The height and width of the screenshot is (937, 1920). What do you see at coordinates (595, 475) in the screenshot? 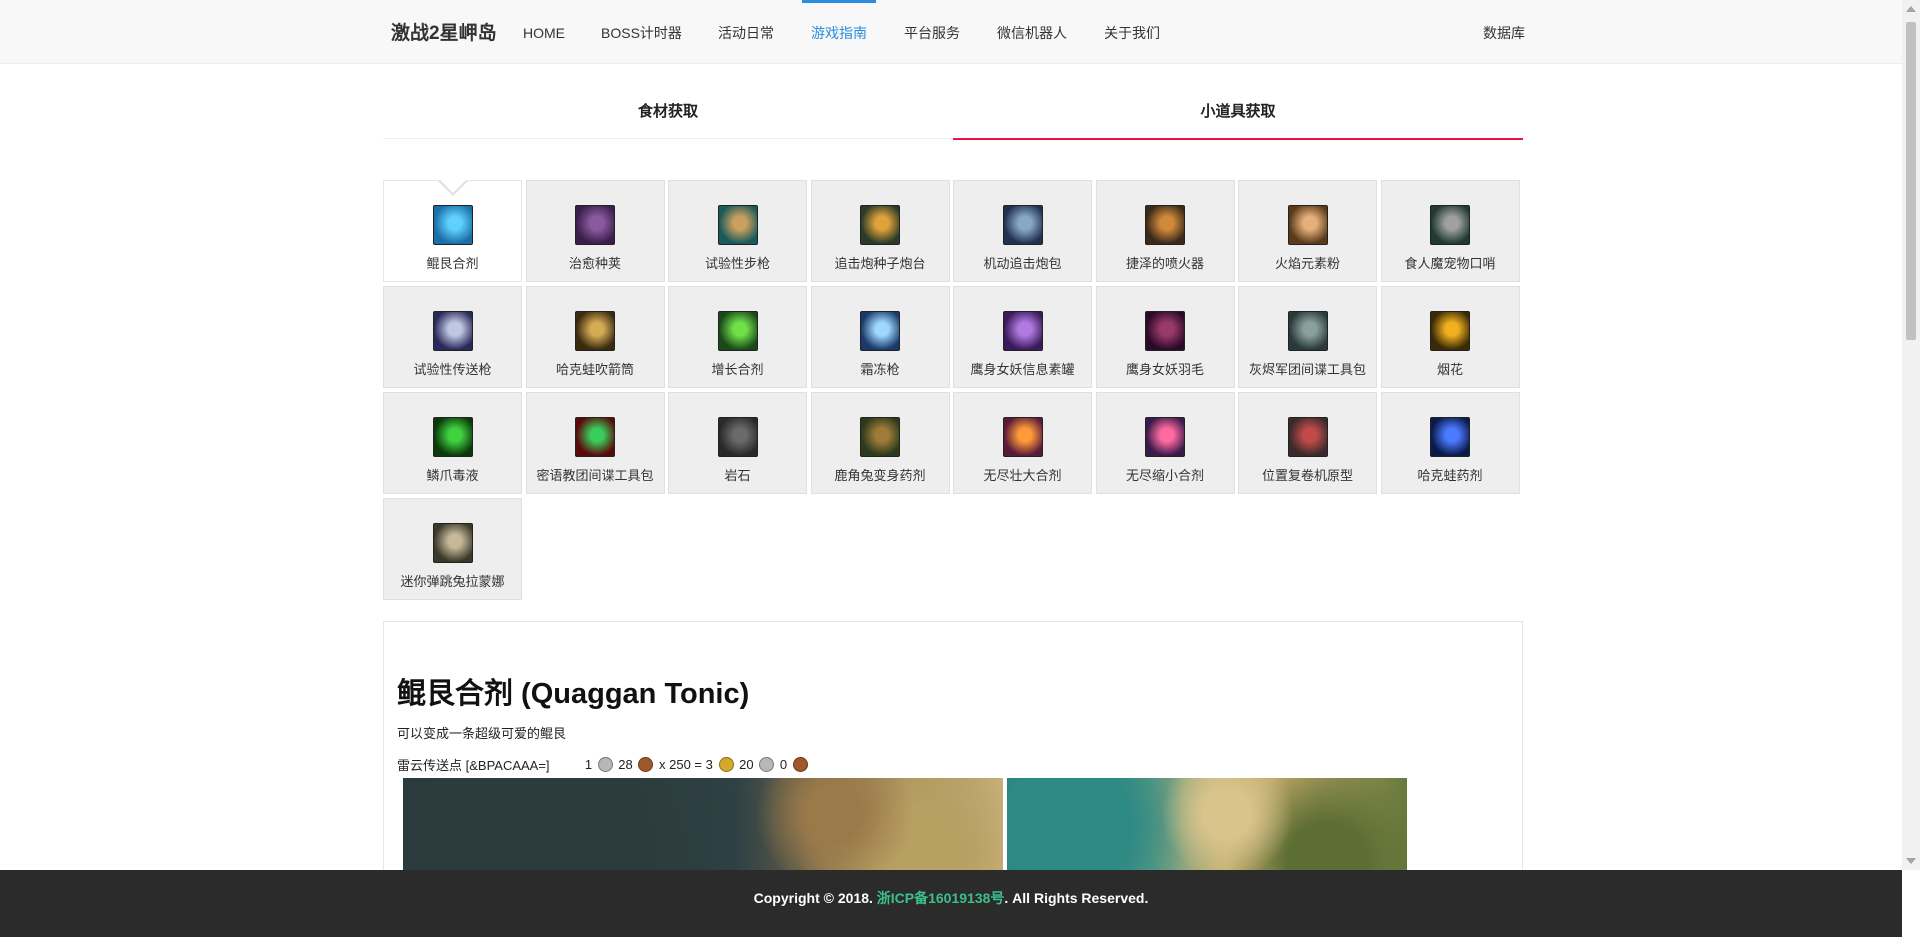
I see `item-label: 密语教团间谍工具包` at bounding box center [595, 475].